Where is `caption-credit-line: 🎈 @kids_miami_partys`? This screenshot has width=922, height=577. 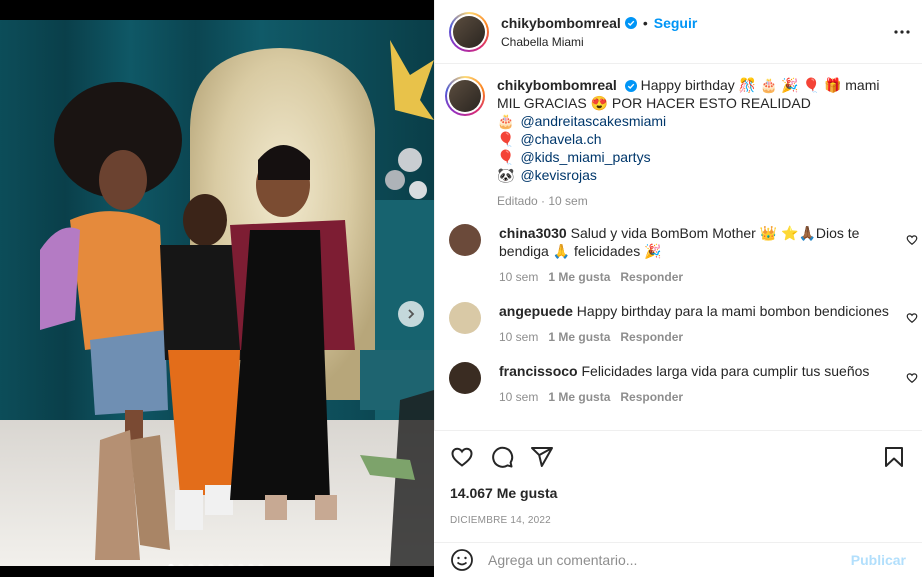 caption-credit-line: 🎈 @kids_miami_partys is located at coordinates (694, 157).